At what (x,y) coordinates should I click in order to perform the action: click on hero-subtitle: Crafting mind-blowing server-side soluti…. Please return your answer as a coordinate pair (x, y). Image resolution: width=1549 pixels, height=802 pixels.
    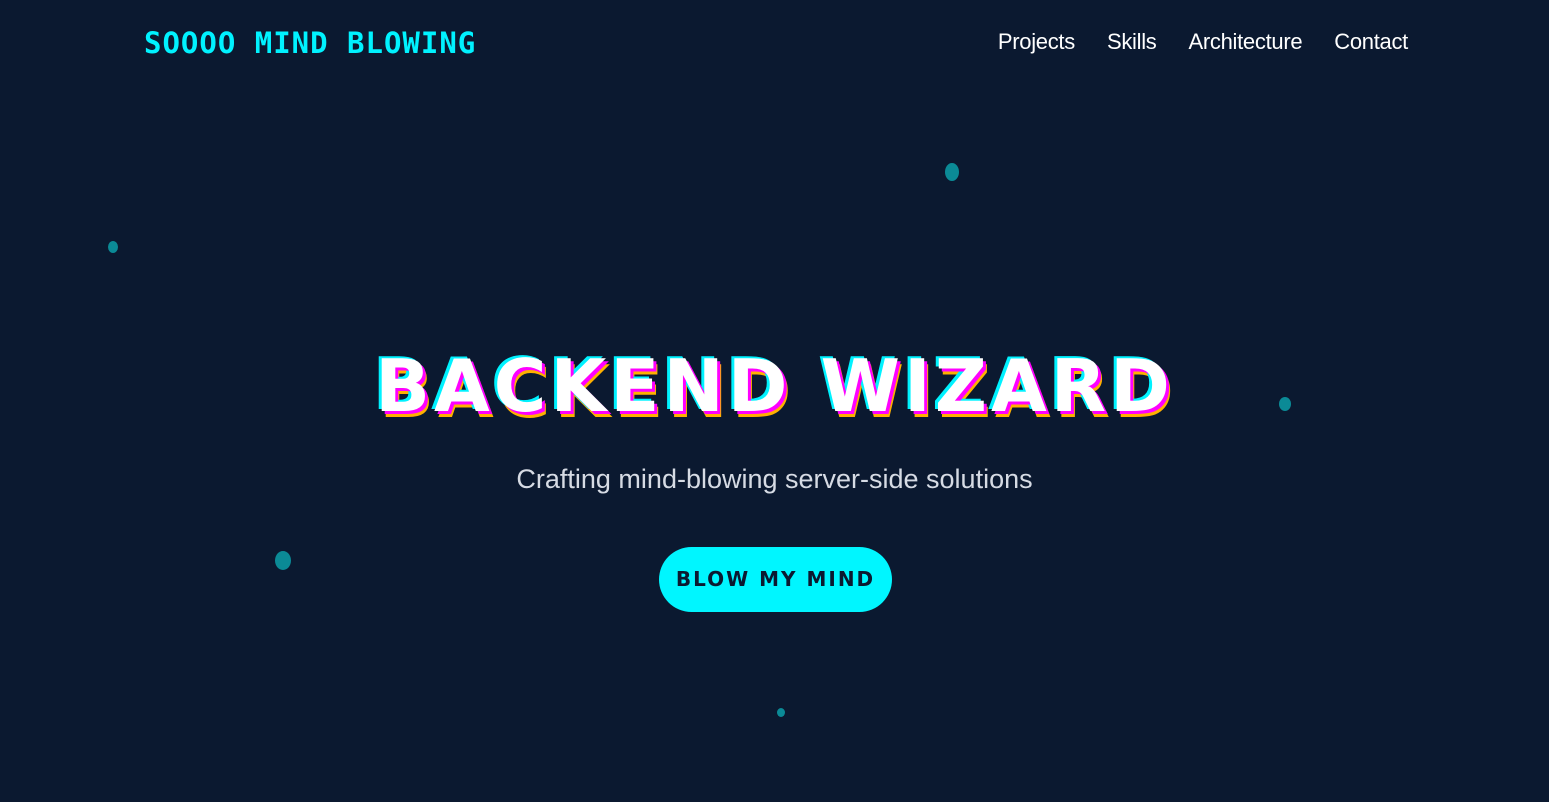
    Looking at the image, I should click on (774, 479).